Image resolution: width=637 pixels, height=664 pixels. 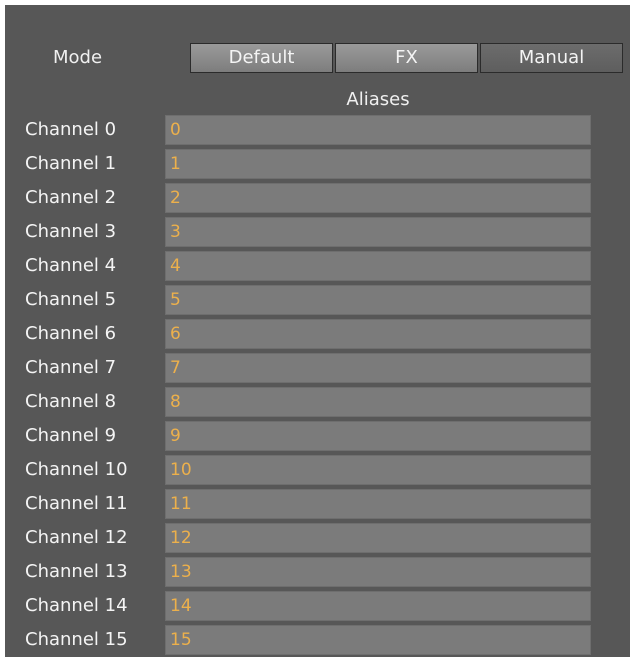 I want to click on mode-selector: Default FX Manual, so click(x=406, y=58).